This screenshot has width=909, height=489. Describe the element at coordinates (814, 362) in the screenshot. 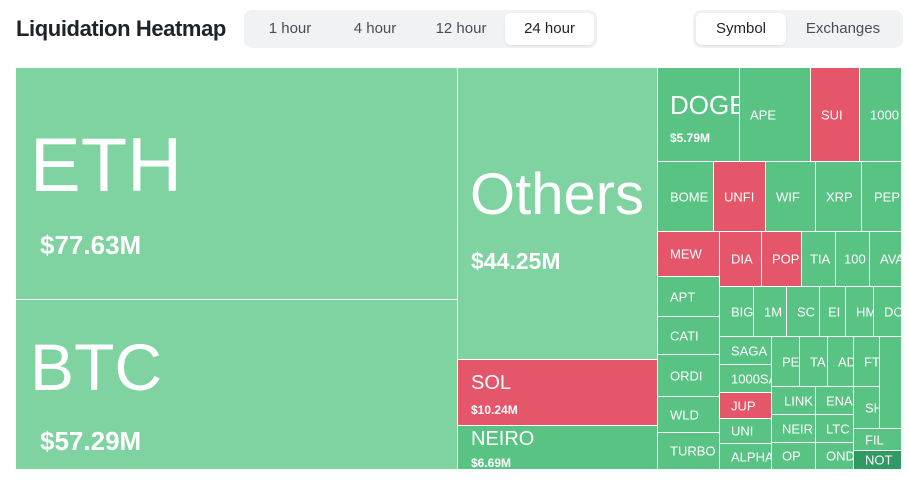

I see `tile-ta: TA` at that location.